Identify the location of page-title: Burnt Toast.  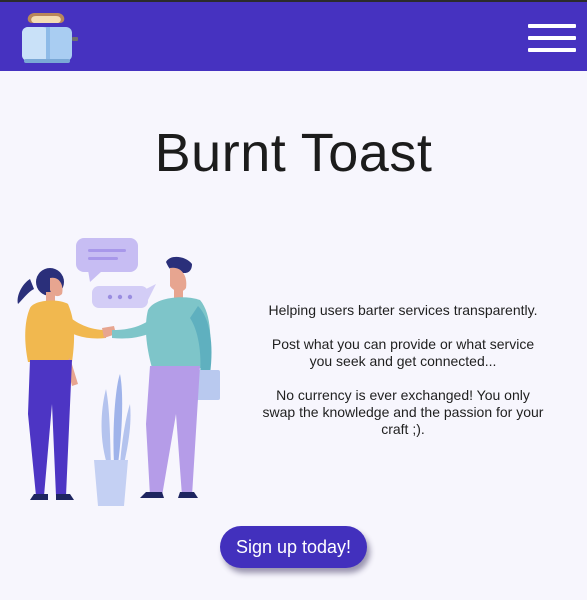
(293, 153).